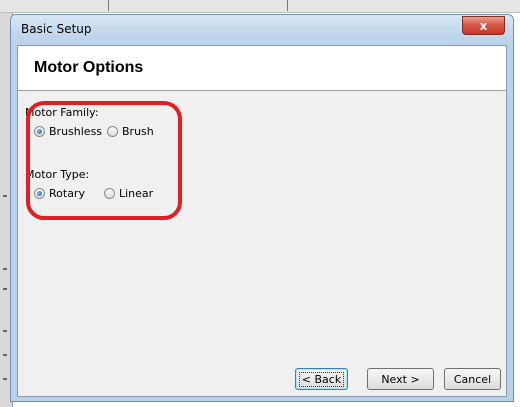  What do you see at coordinates (89, 67) in the screenshot?
I see `page-title: Motor Options` at bounding box center [89, 67].